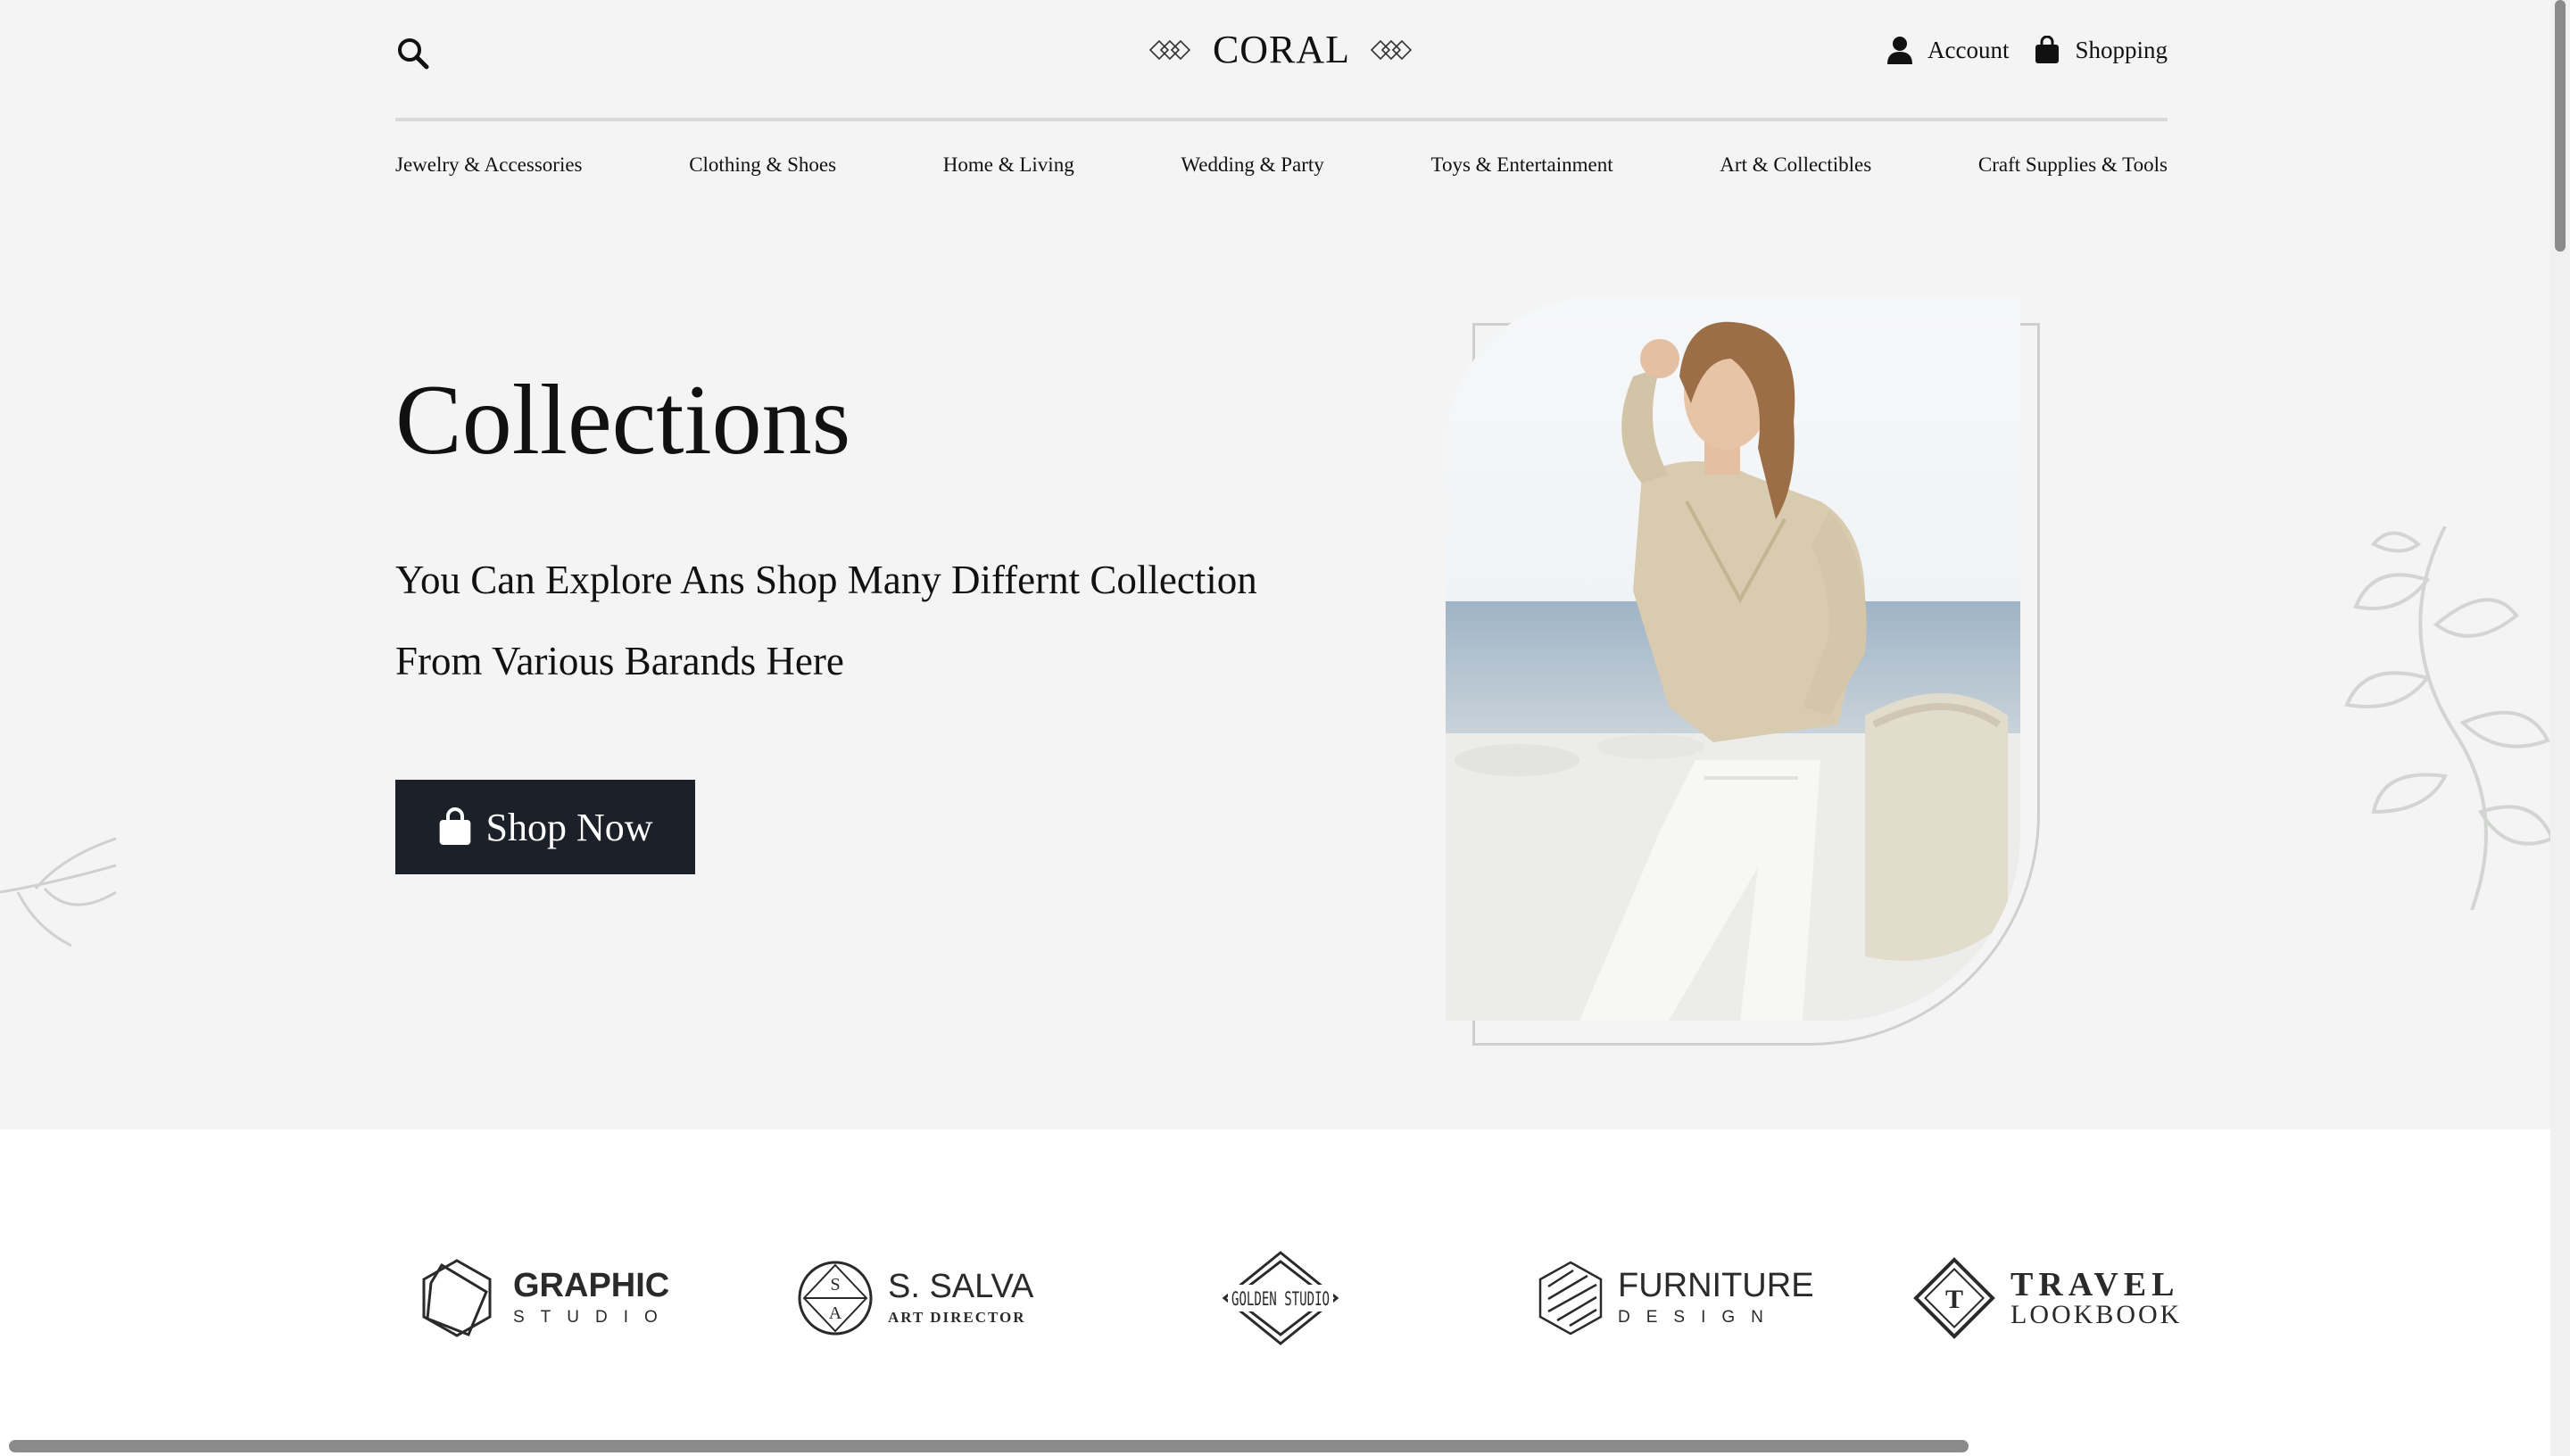  What do you see at coordinates (1252, 165) in the screenshot?
I see `nav-item-wedding: Wedding & Party` at bounding box center [1252, 165].